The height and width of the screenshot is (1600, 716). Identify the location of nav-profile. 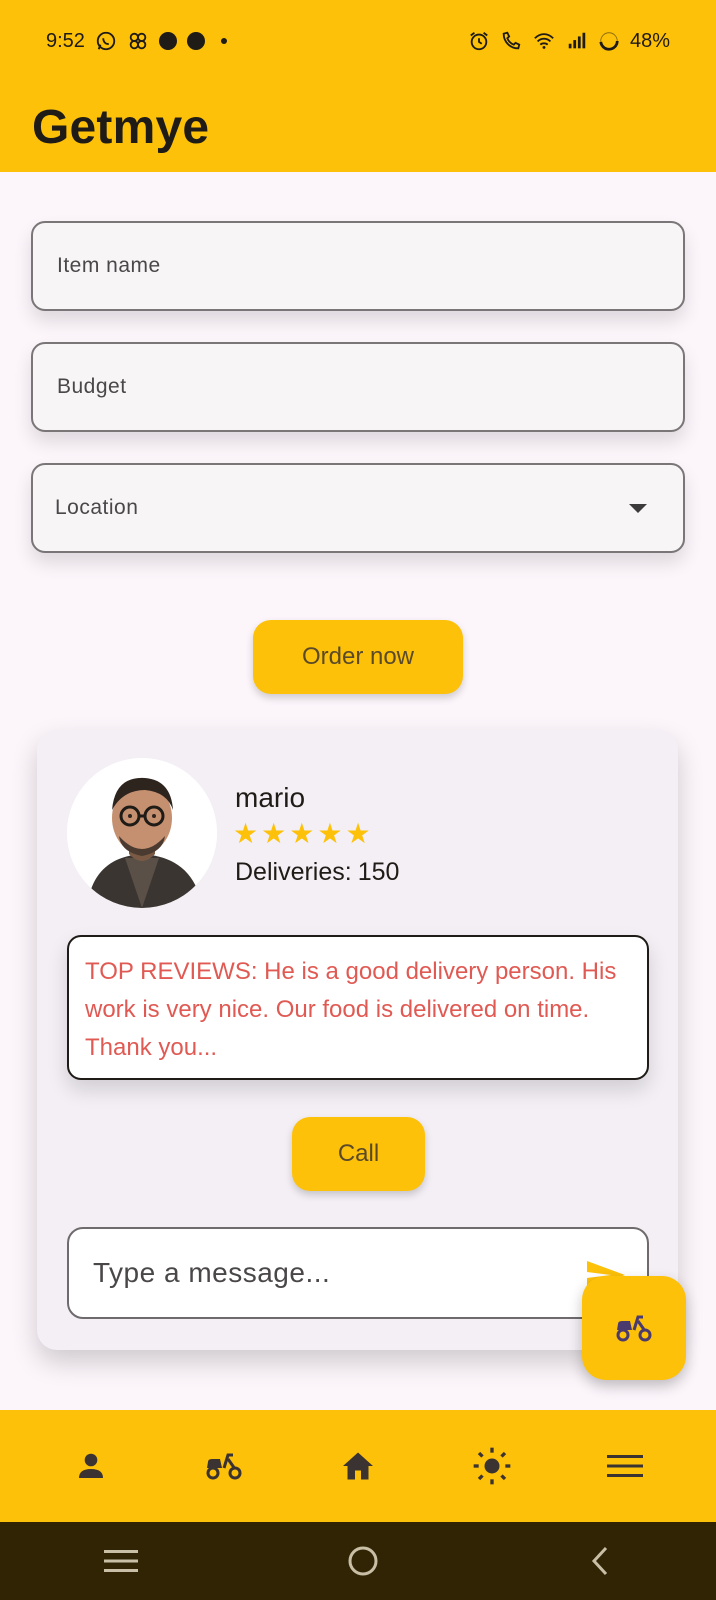
(91, 1466).